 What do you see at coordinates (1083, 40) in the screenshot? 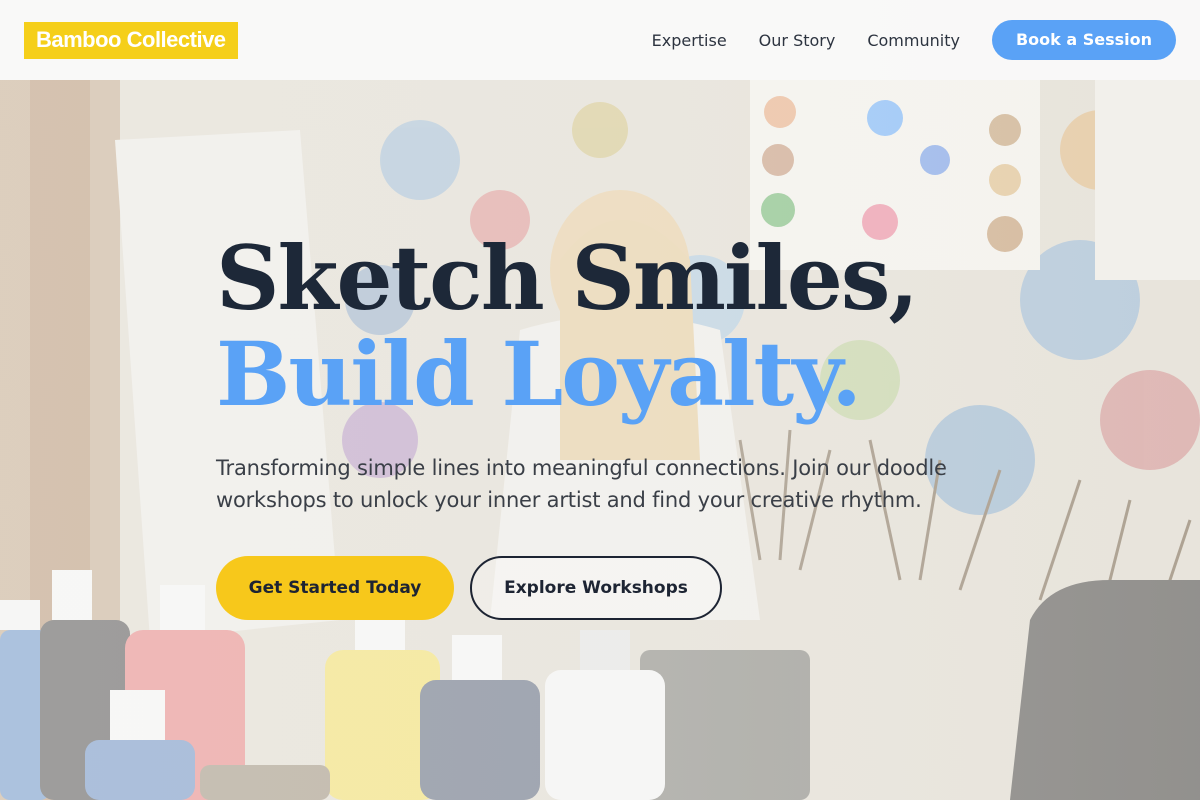
I see `book-session-button: Book a Session` at bounding box center [1083, 40].